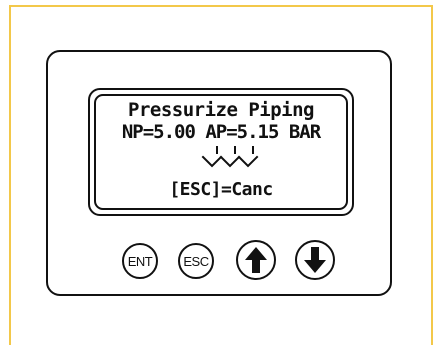 The width and height of the screenshot is (436, 345). What do you see at coordinates (221, 110) in the screenshot?
I see `display-title: Pressurize Piping` at bounding box center [221, 110].